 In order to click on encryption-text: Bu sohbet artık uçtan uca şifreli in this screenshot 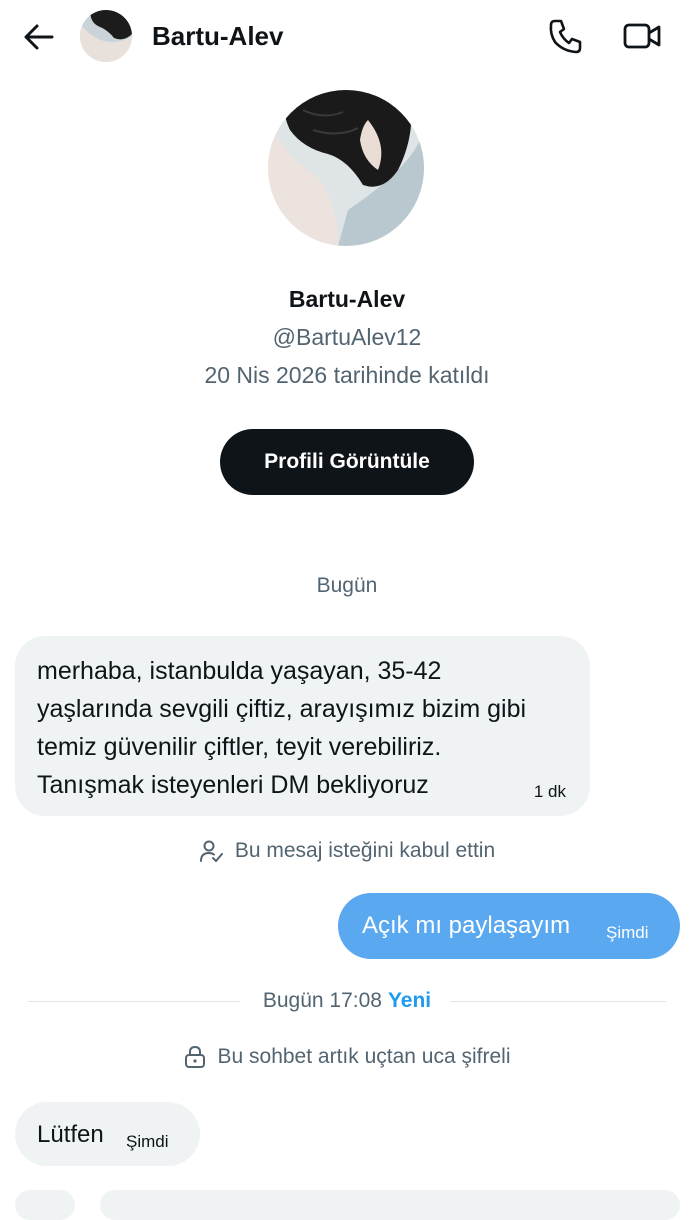, I will do `click(364, 1056)`.